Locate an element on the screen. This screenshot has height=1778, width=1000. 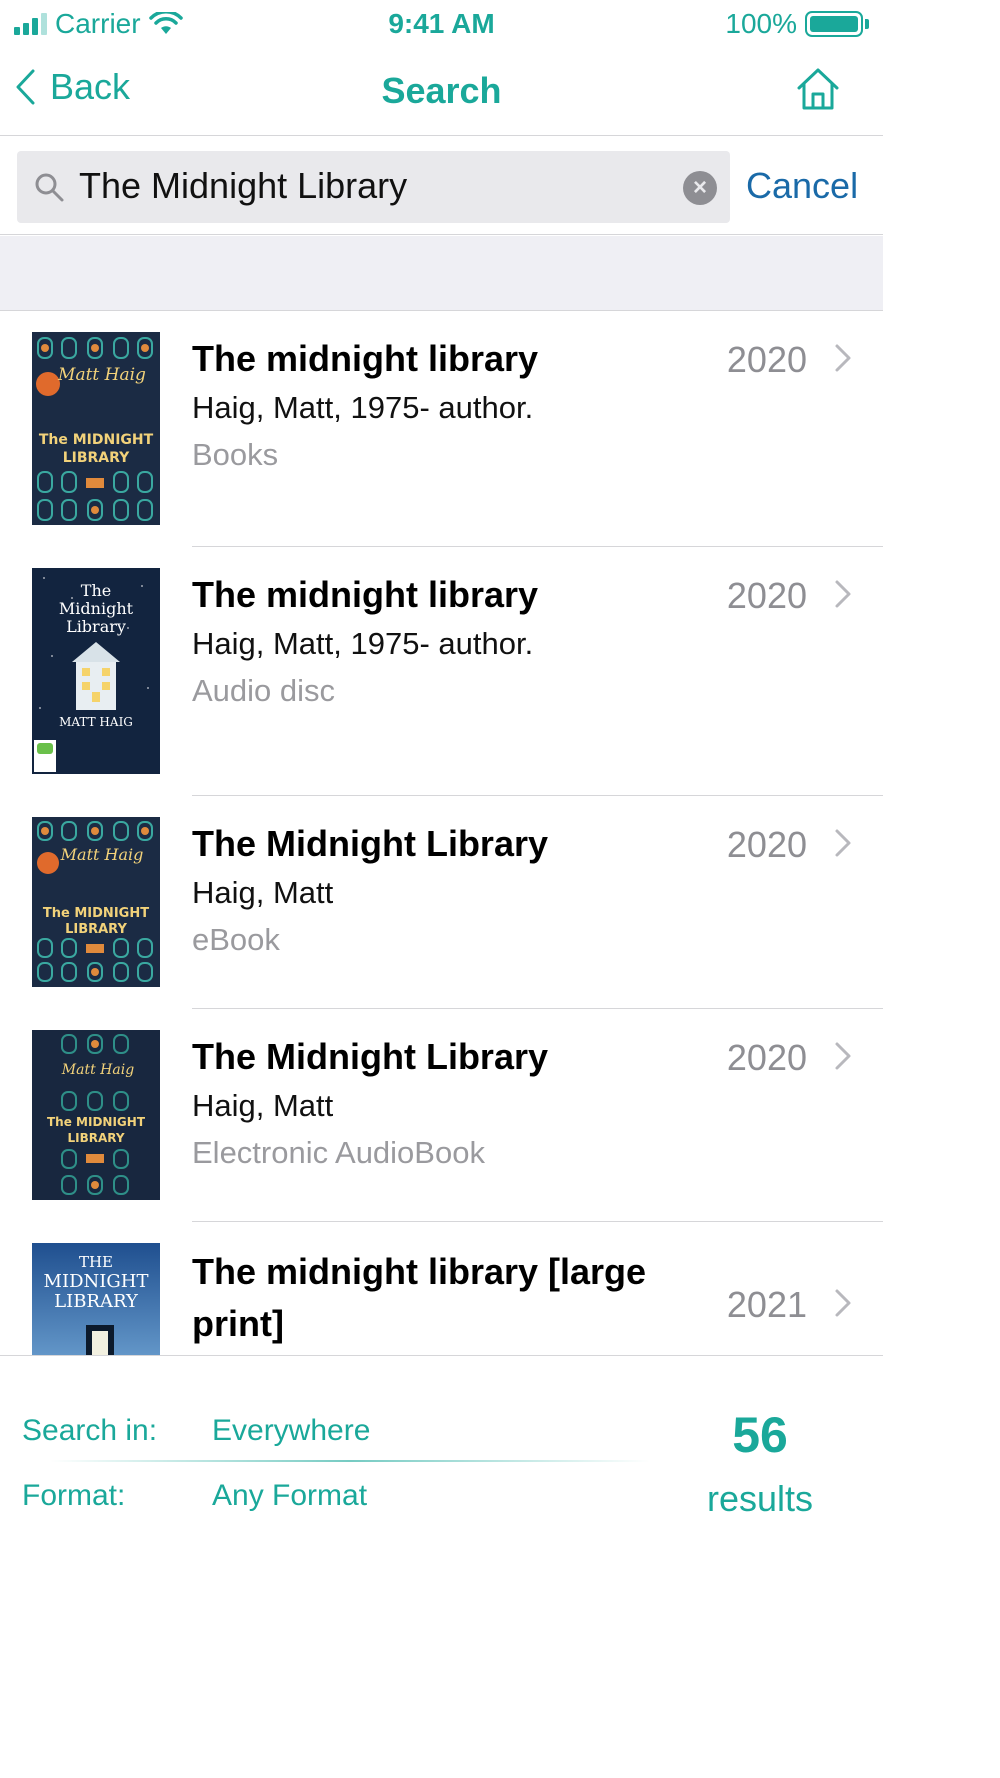
status-bar: Carrier 9:41 AM 100% is located at coordinates (441, 25).